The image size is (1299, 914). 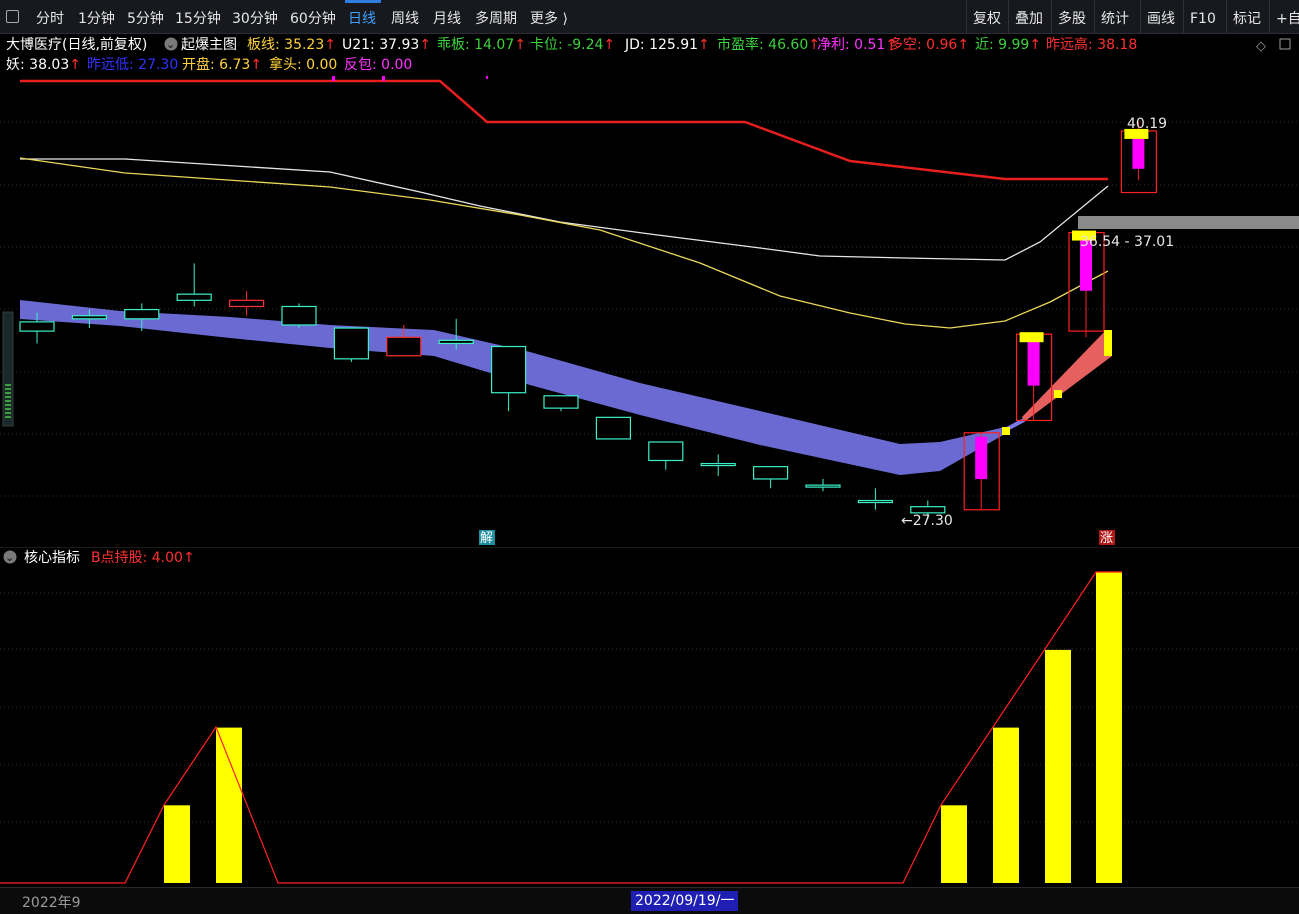 I want to click on header-value-6: 净利: 0.51↑, so click(x=857, y=45).